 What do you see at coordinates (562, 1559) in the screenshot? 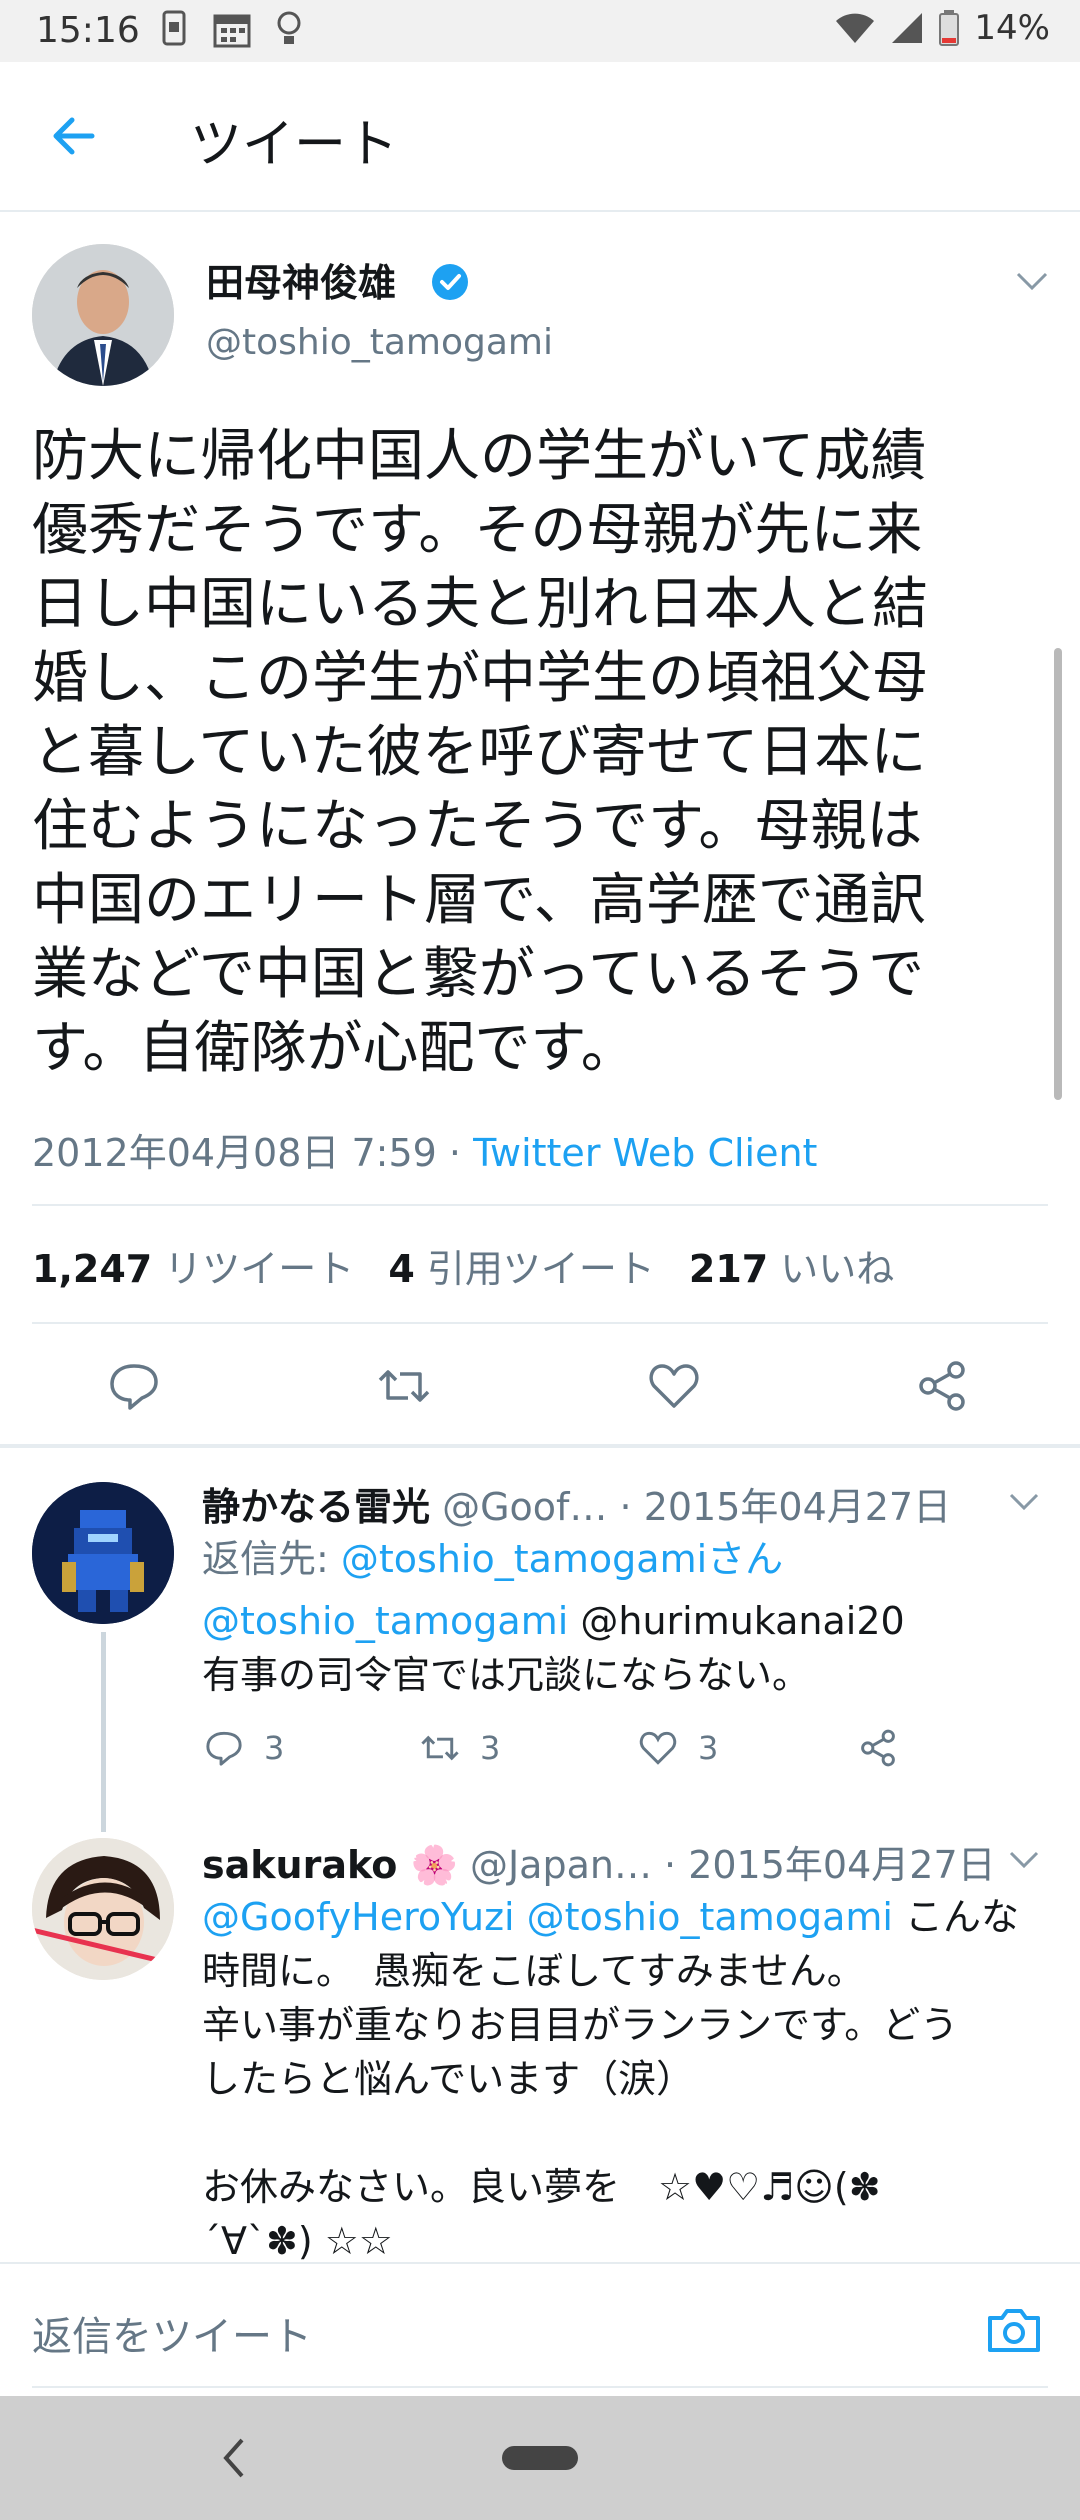
I see `reply-to-handle: @toshio_tamogamiさん` at bounding box center [562, 1559].